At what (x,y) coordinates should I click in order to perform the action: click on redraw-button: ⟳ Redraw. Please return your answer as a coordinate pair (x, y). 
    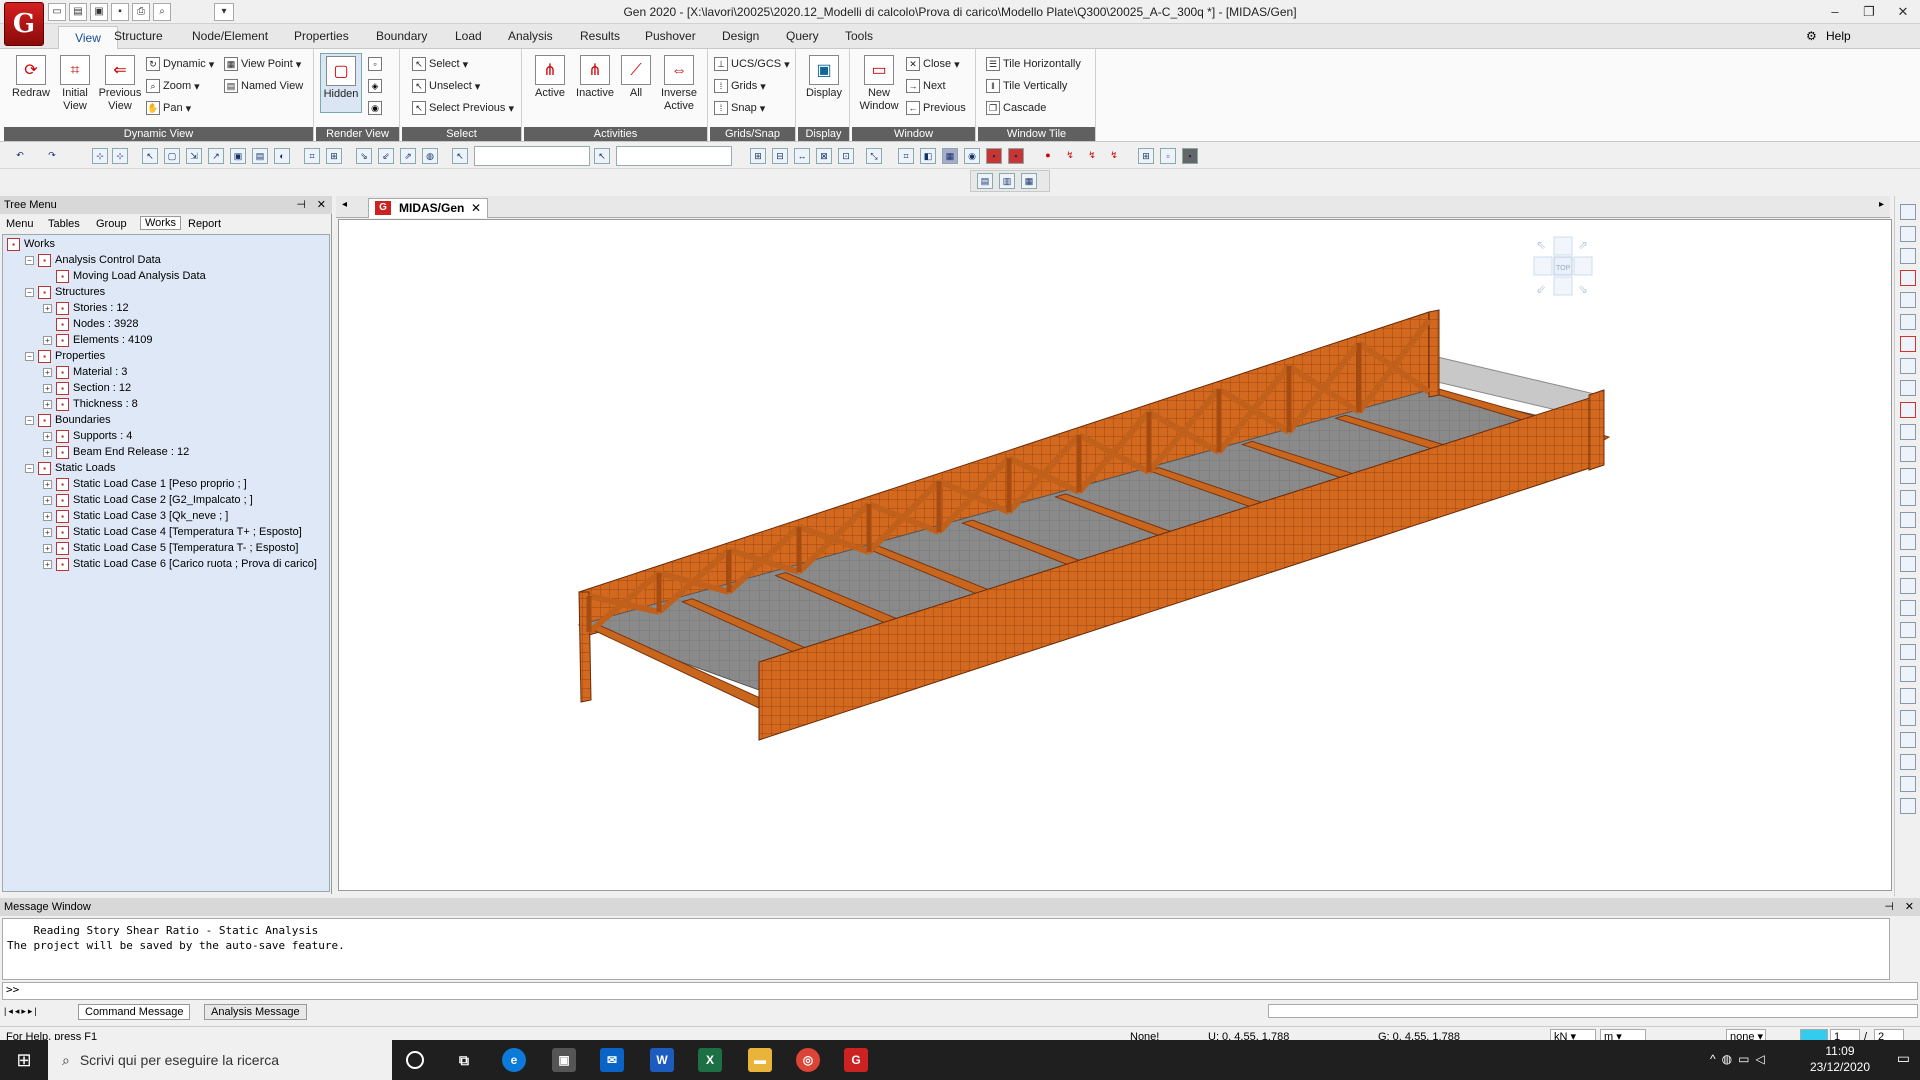
    Looking at the image, I should click on (31, 77).